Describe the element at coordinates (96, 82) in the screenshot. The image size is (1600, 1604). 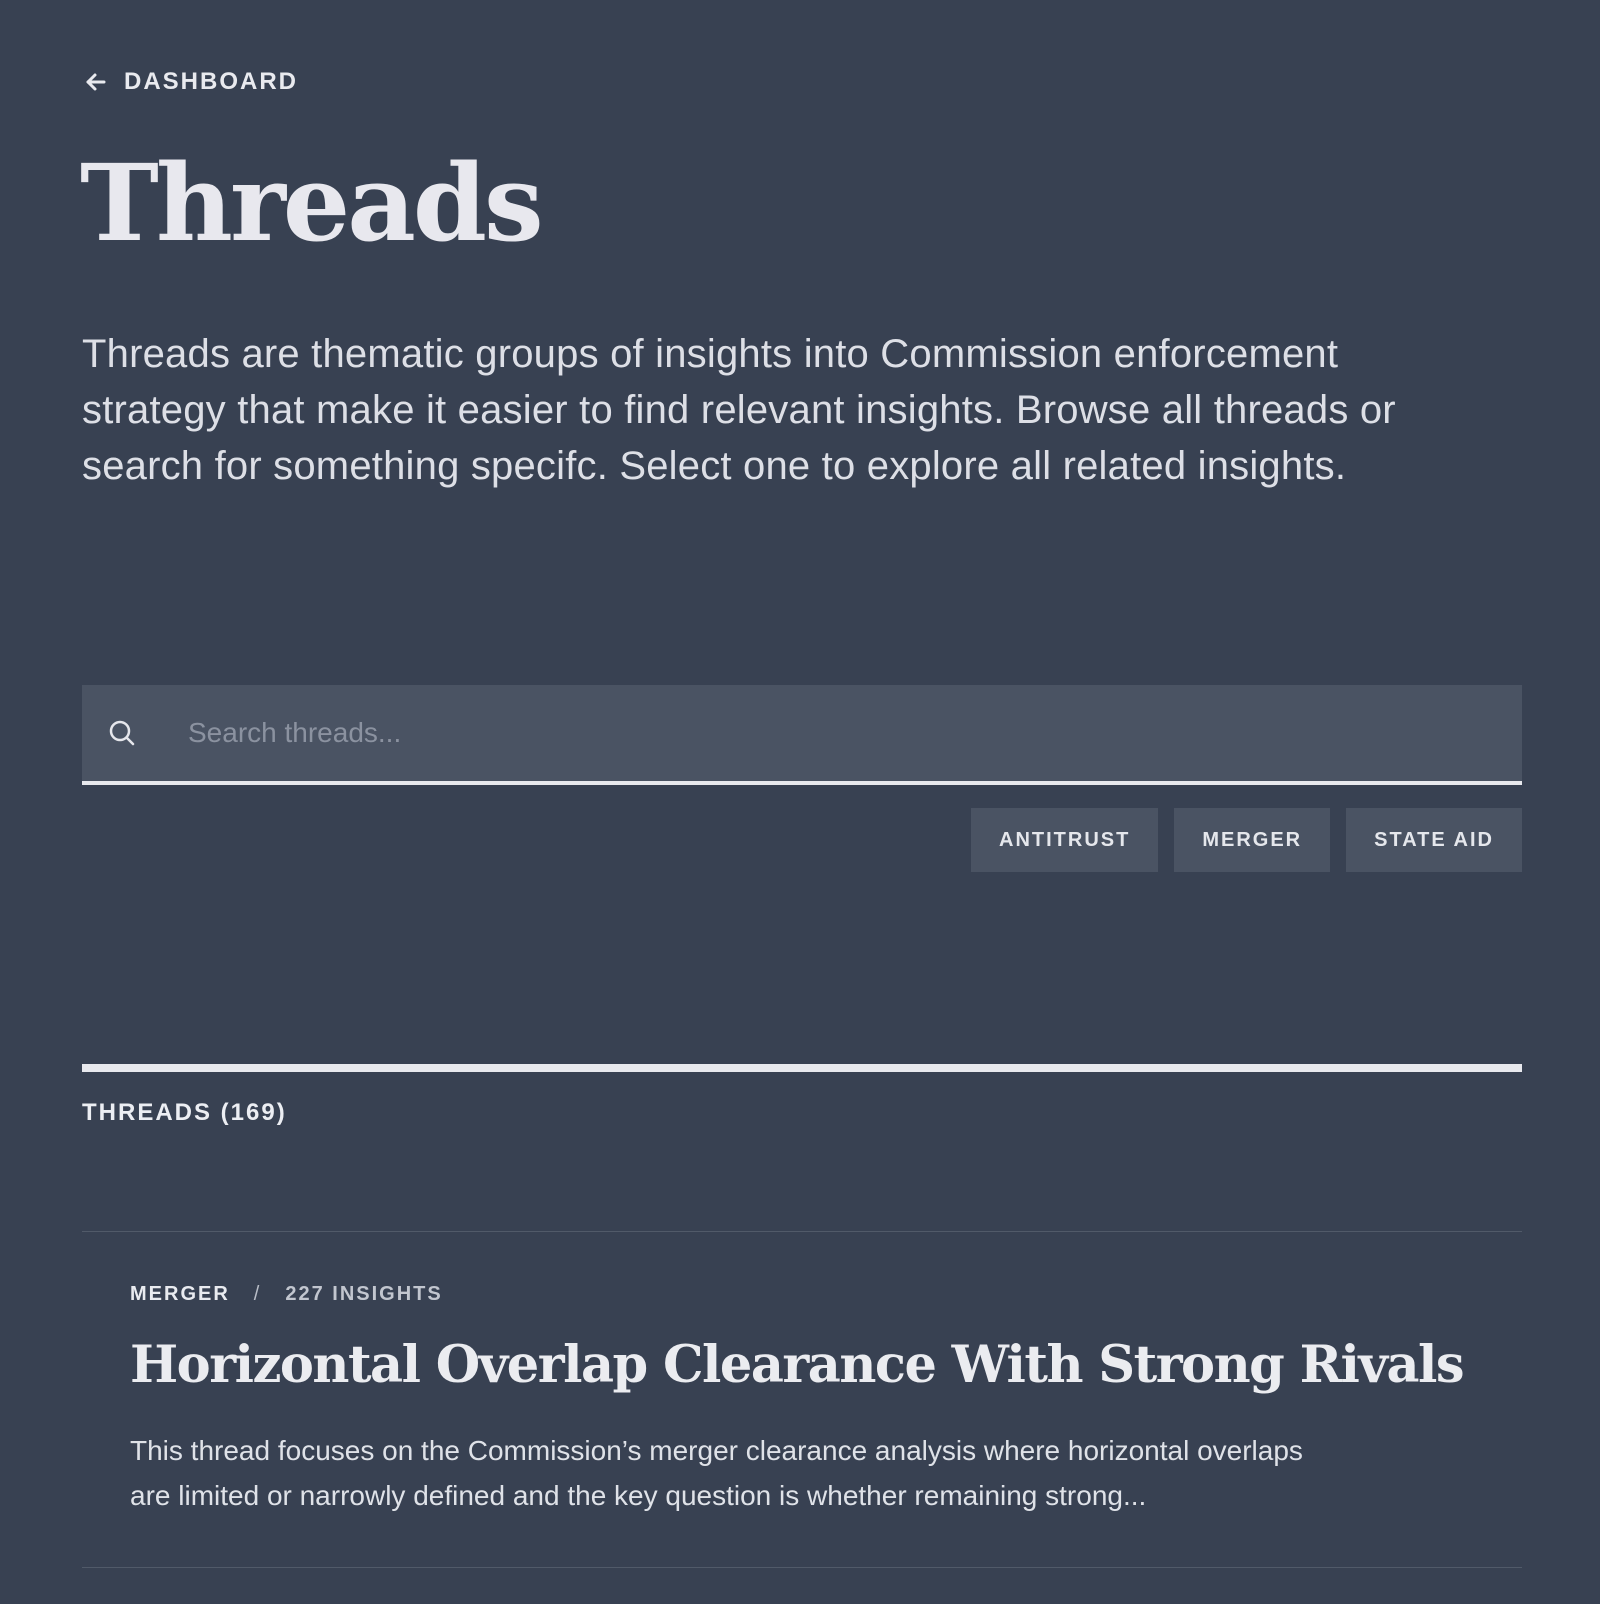
I see `arrow-left-icon` at that location.